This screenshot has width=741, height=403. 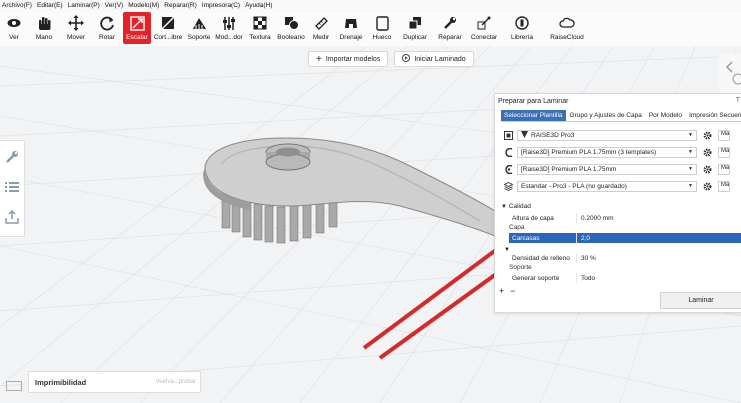 I want to click on tool-medir: Medir, so click(x=321, y=28).